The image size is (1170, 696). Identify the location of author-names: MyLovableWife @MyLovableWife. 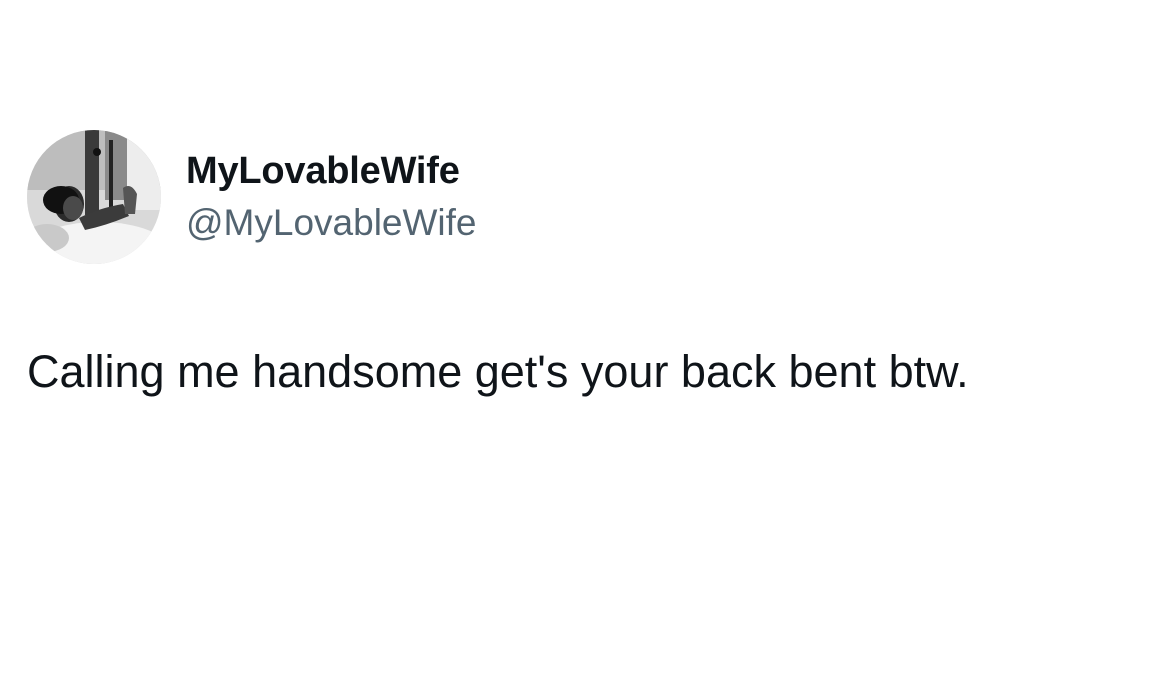
(331, 197).